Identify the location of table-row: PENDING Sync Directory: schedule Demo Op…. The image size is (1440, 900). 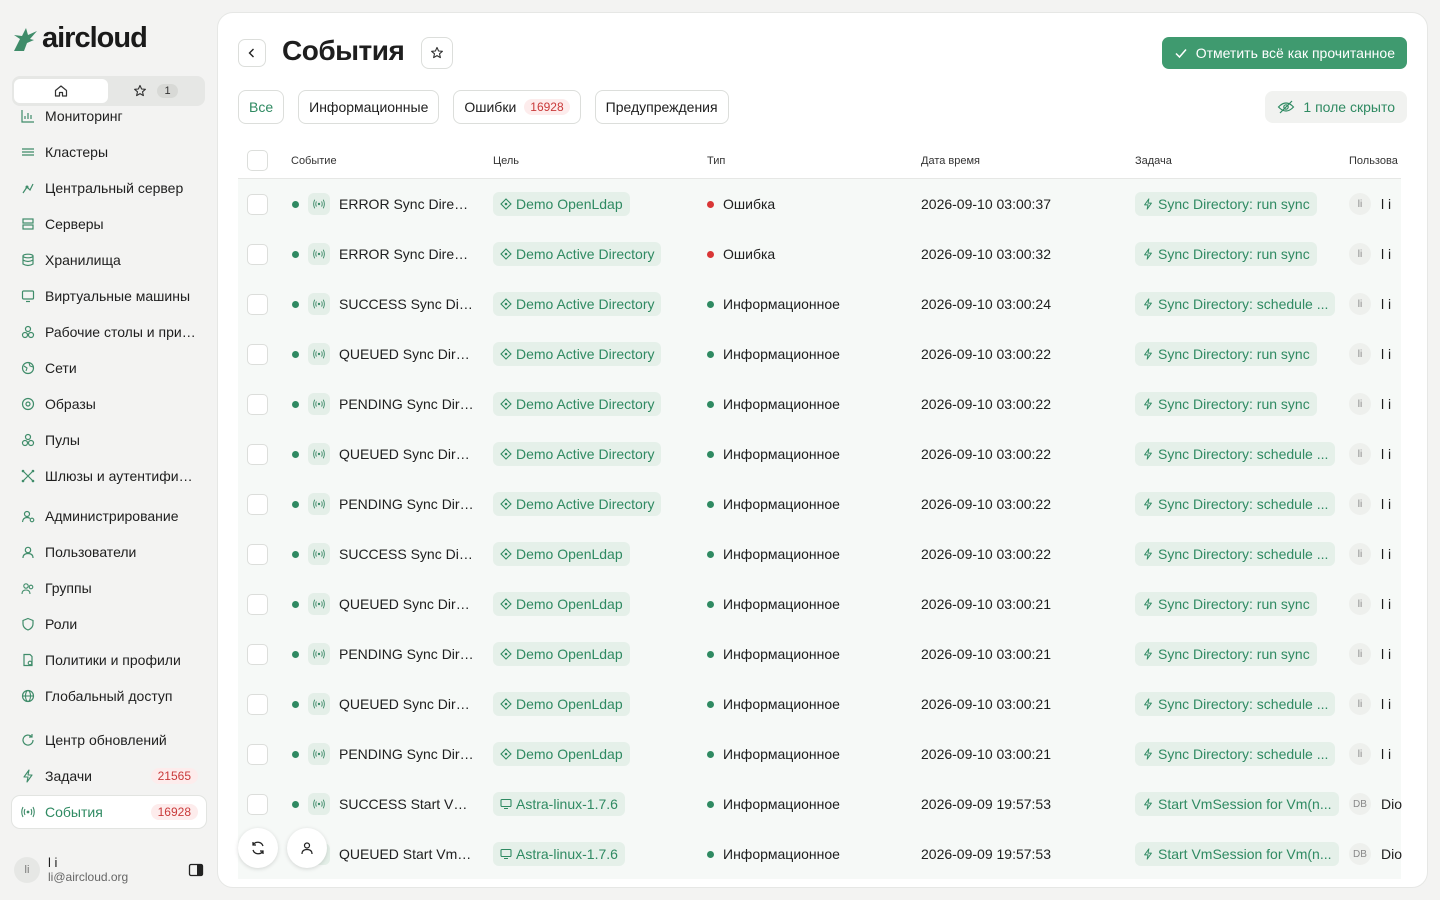
(819, 754).